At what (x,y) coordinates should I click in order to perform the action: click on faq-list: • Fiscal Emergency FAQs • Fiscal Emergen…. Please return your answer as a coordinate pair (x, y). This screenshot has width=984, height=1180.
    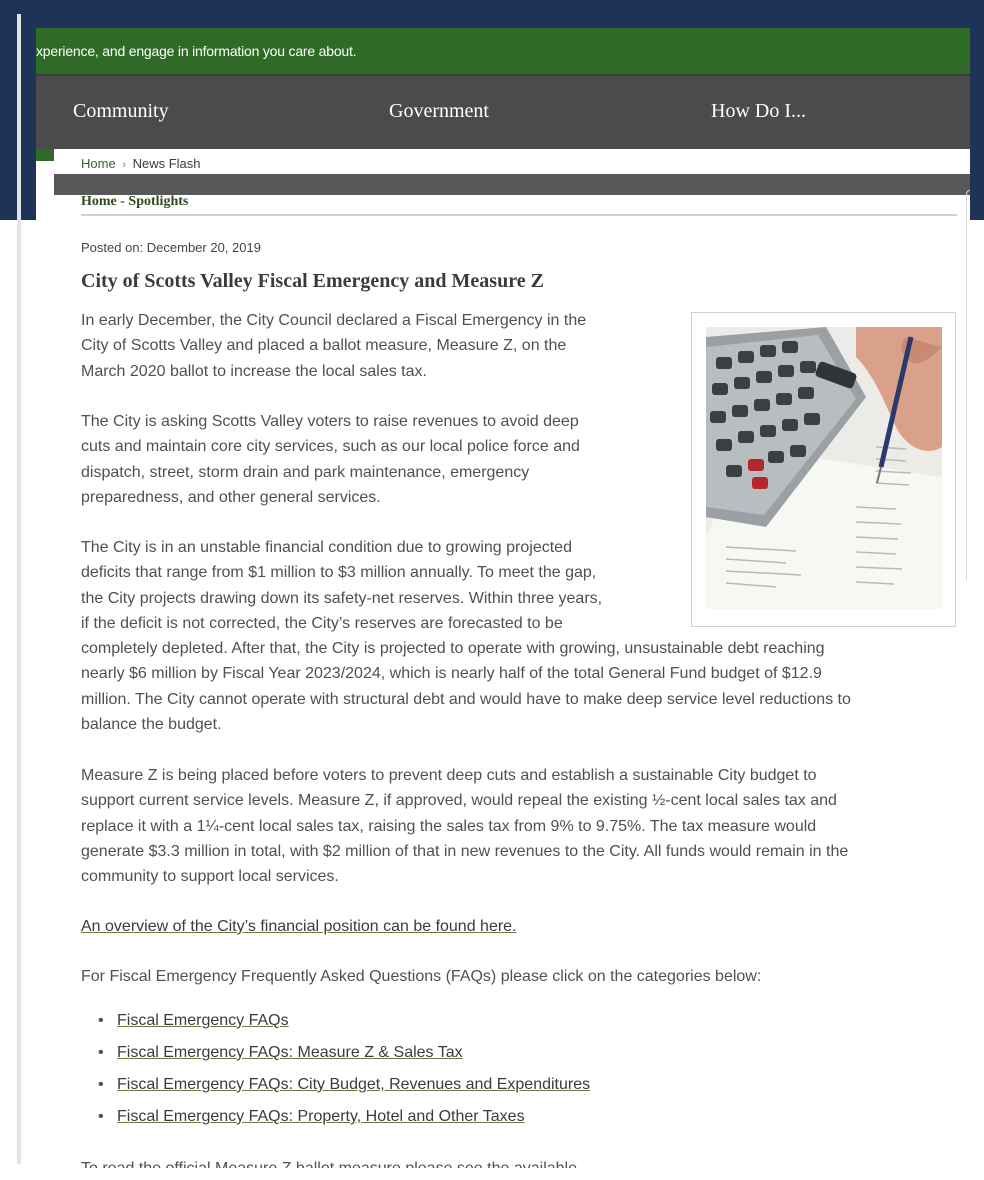
    Looking at the image, I should click on (344, 1076).